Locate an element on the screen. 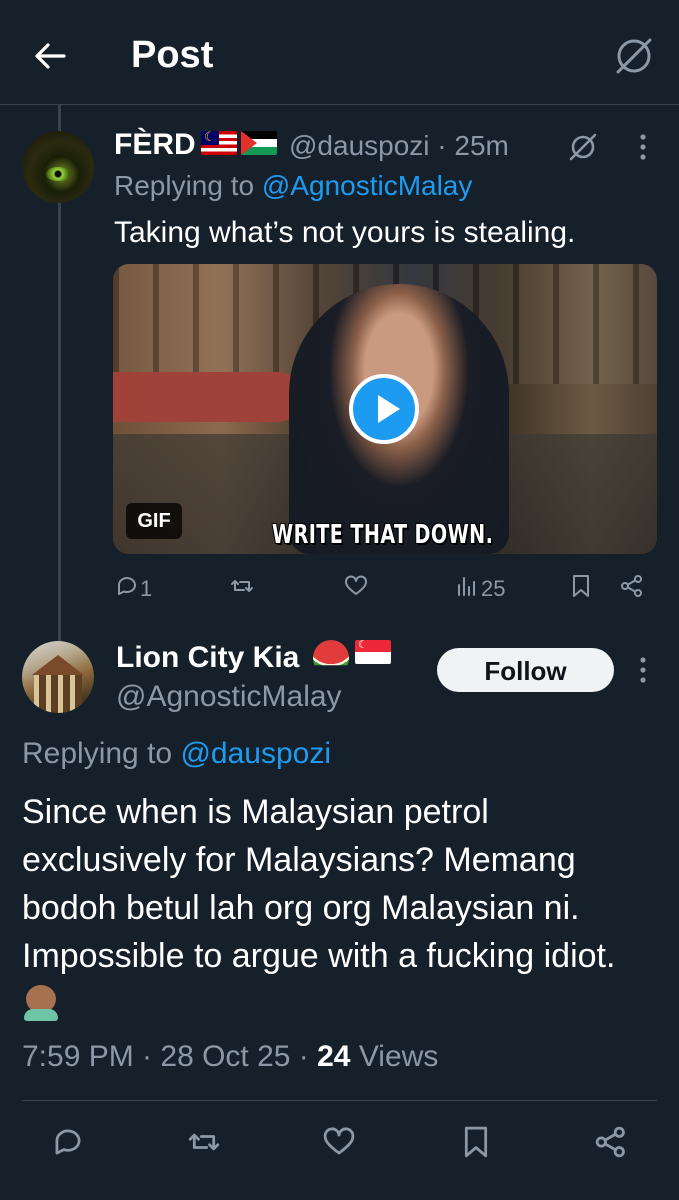 This screenshot has height=1200, width=679. mention-link: @AgnosticMalay is located at coordinates (367, 185).